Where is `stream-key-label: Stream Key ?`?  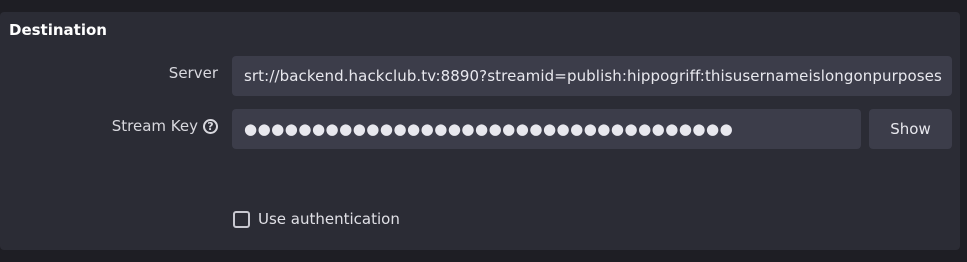
stream-key-label: Stream Key ? is located at coordinates (165, 126).